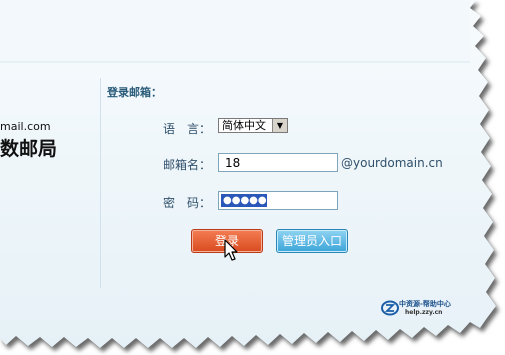 Image resolution: width=505 pixels, height=355 pixels. What do you see at coordinates (424, 312) in the screenshot?
I see `watermark-url: help.zzy.cn` at bounding box center [424, 312].